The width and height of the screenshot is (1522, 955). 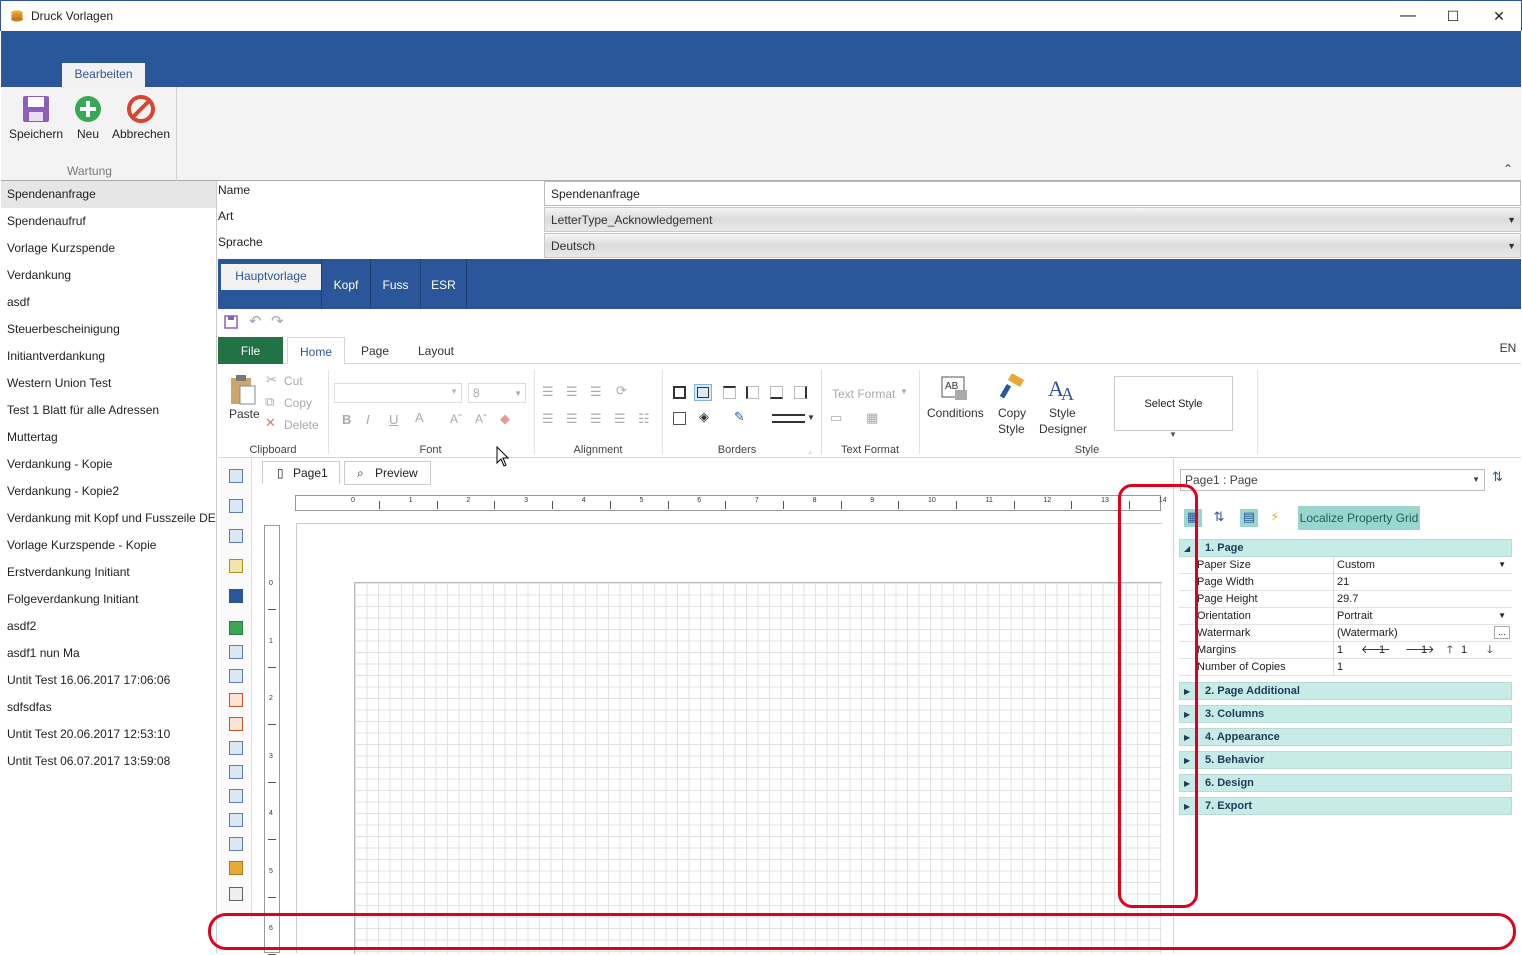 What do you see at coordinates (368, 419) in the screenshot?
I see `italic-button: I` at bounding box center [368, 419].